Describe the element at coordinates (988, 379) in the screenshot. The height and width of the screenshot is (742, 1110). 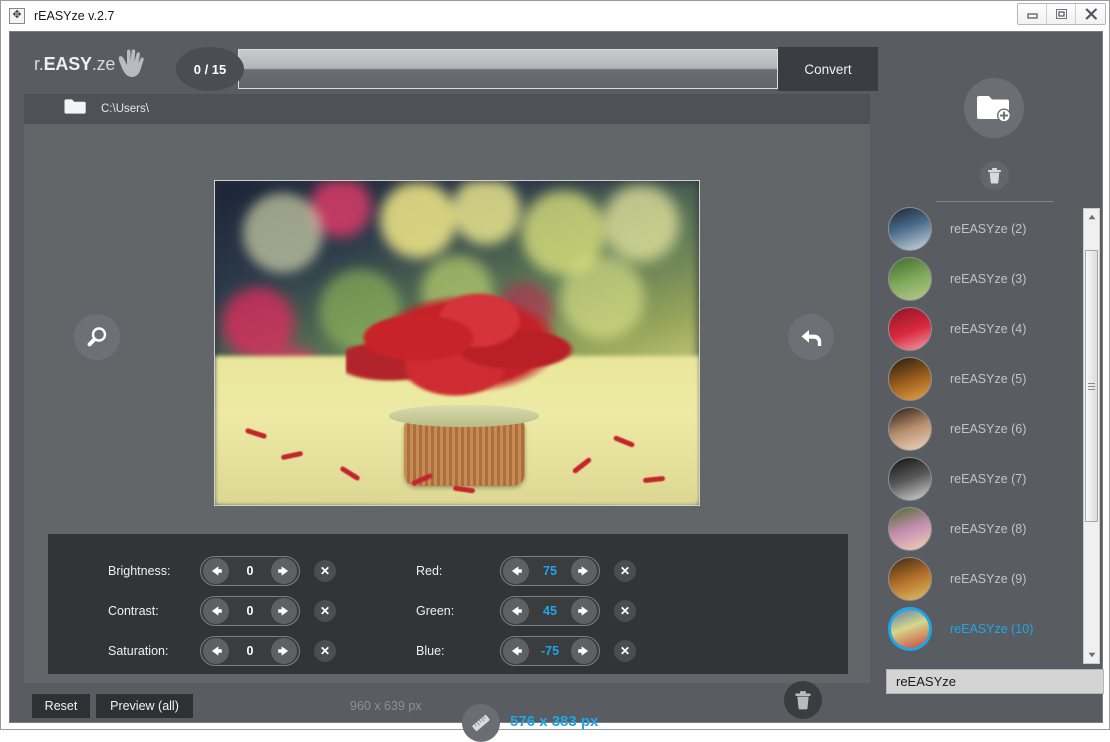
I see `list-item-label: reEASYze (5)` at that location.